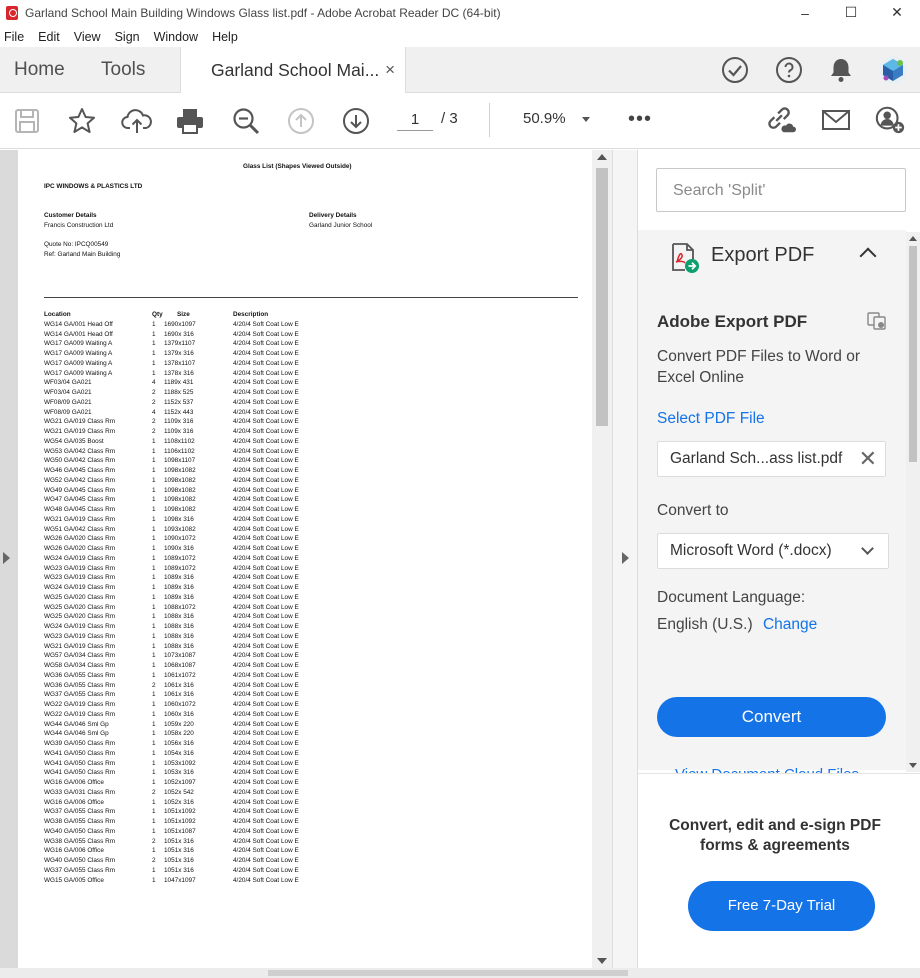 The width and height of the screenshot is (920, 978). Describe the element at coordinates (841, 70) in the screenshot. I see `bell-icon` at that location.